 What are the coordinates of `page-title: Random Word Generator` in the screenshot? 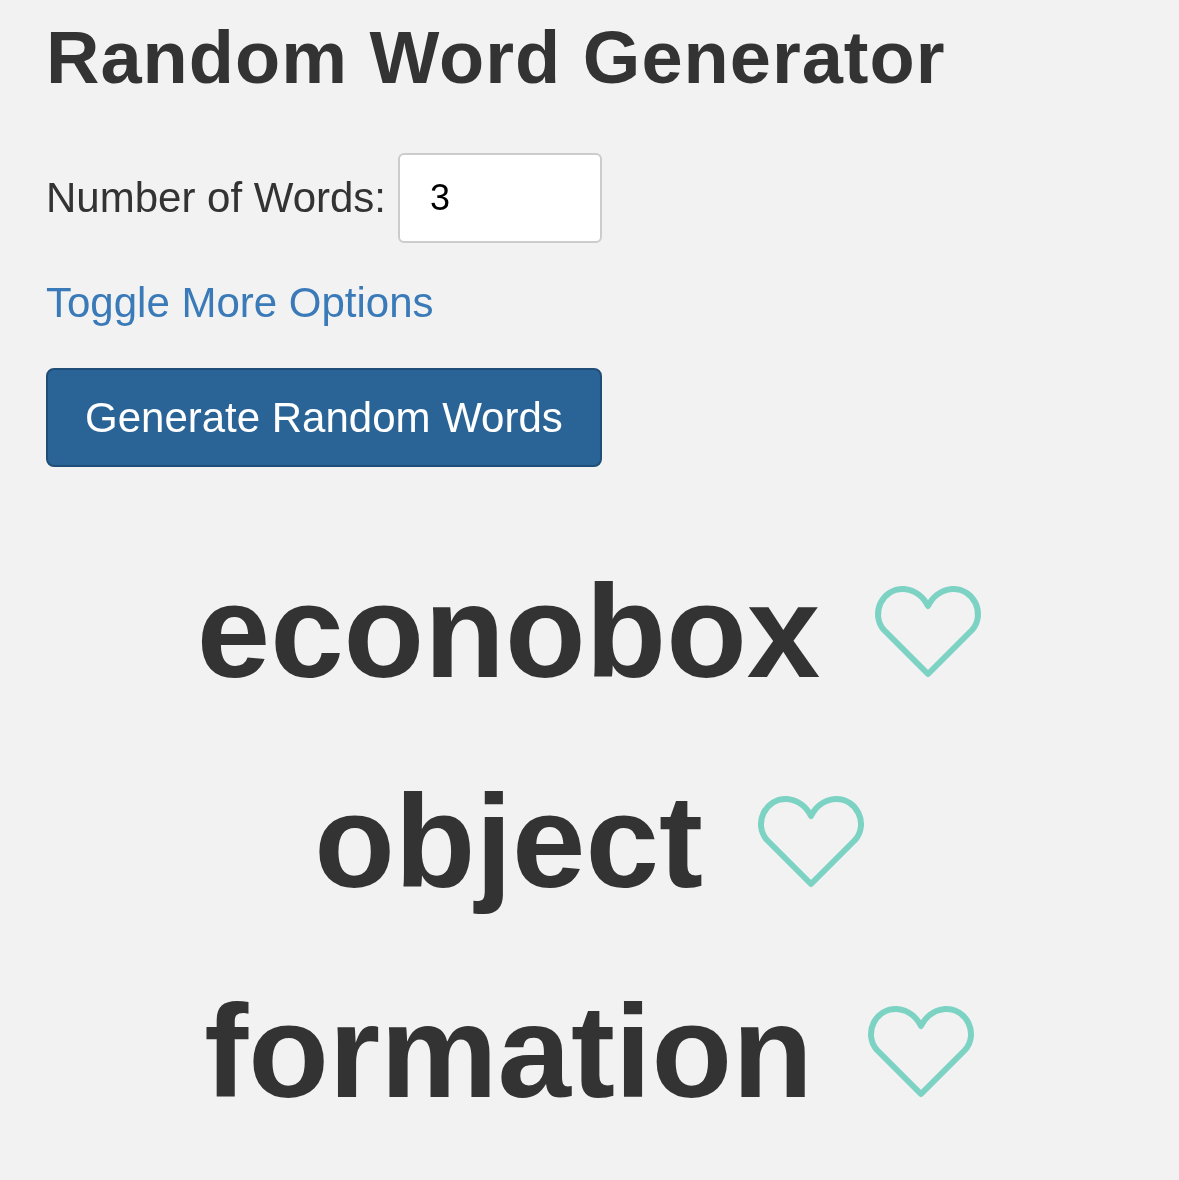 It's located at (496, 58).